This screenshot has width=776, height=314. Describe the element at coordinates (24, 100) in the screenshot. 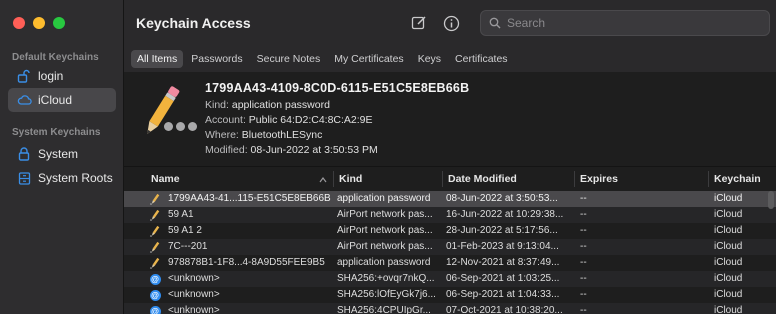

I see `cloud-icon` at that location.